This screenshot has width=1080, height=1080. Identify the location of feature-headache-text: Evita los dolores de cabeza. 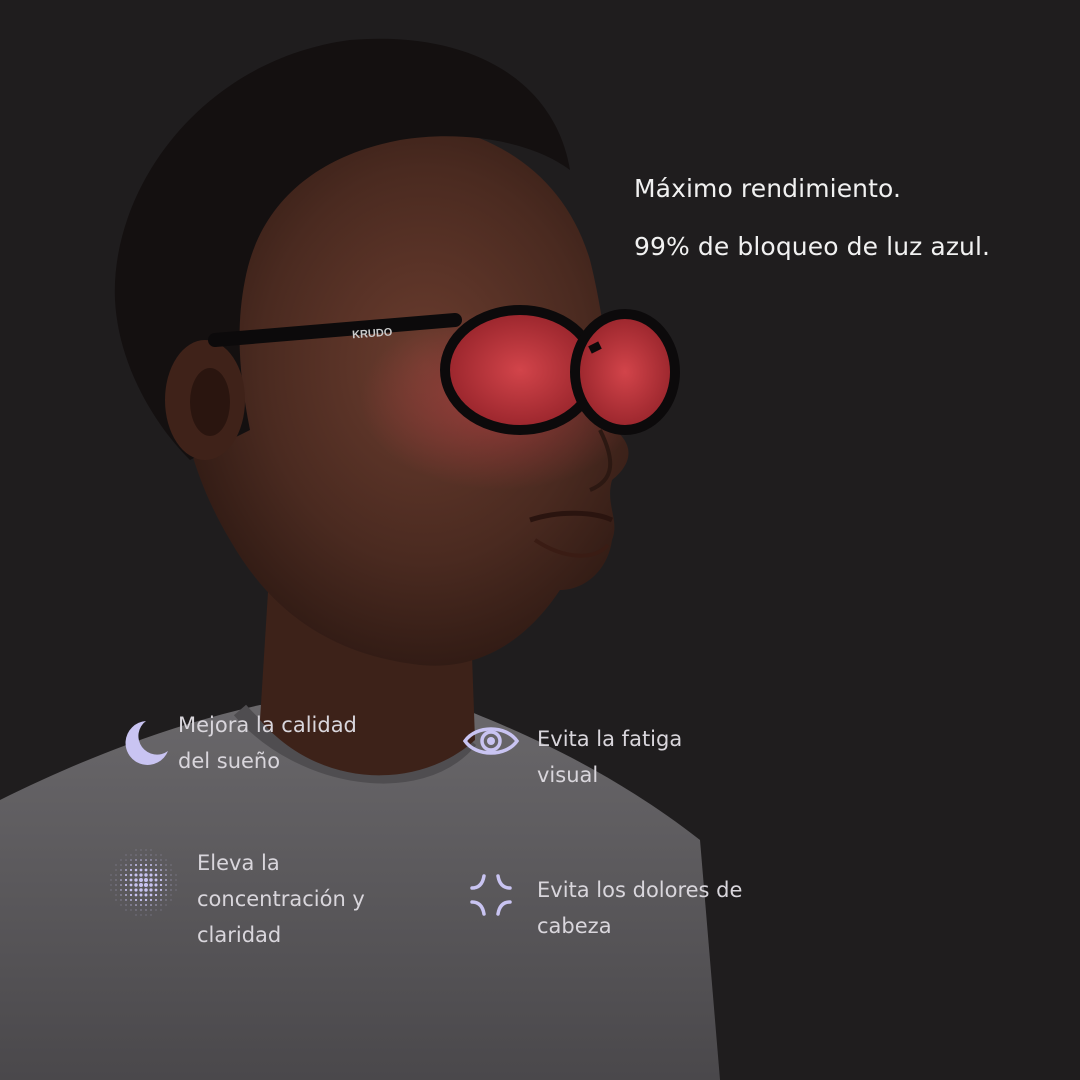
(640, 908).